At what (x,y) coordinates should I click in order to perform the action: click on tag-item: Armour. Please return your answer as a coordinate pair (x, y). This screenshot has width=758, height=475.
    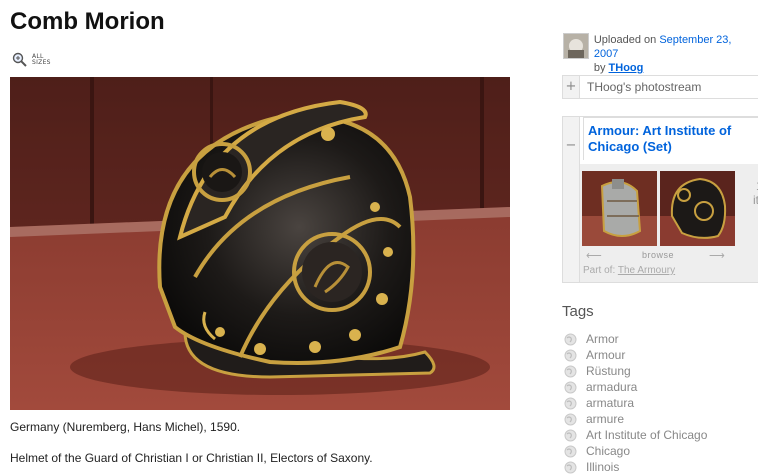
    Looking at the image, I should click on (635, 355).